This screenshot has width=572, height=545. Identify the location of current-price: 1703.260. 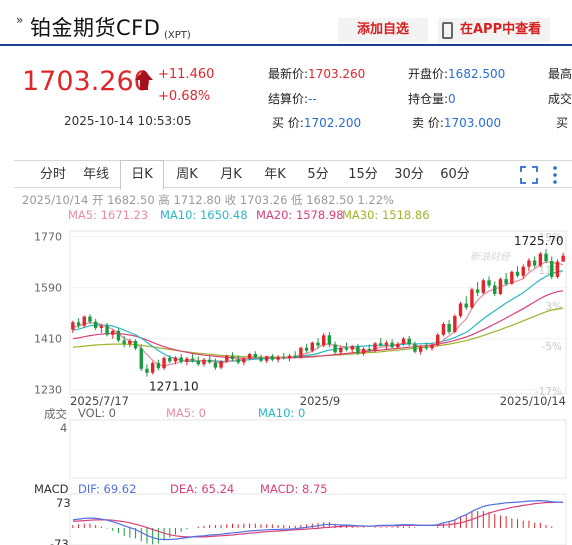
(86, 81).